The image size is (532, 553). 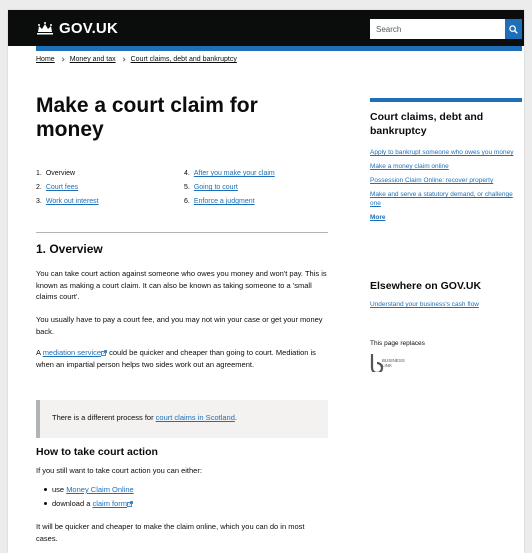 What do you see at coordinates (186, 489) in the screenshot?
I see `list-item: use Money Claim Online` at bounding box center [186, 489].